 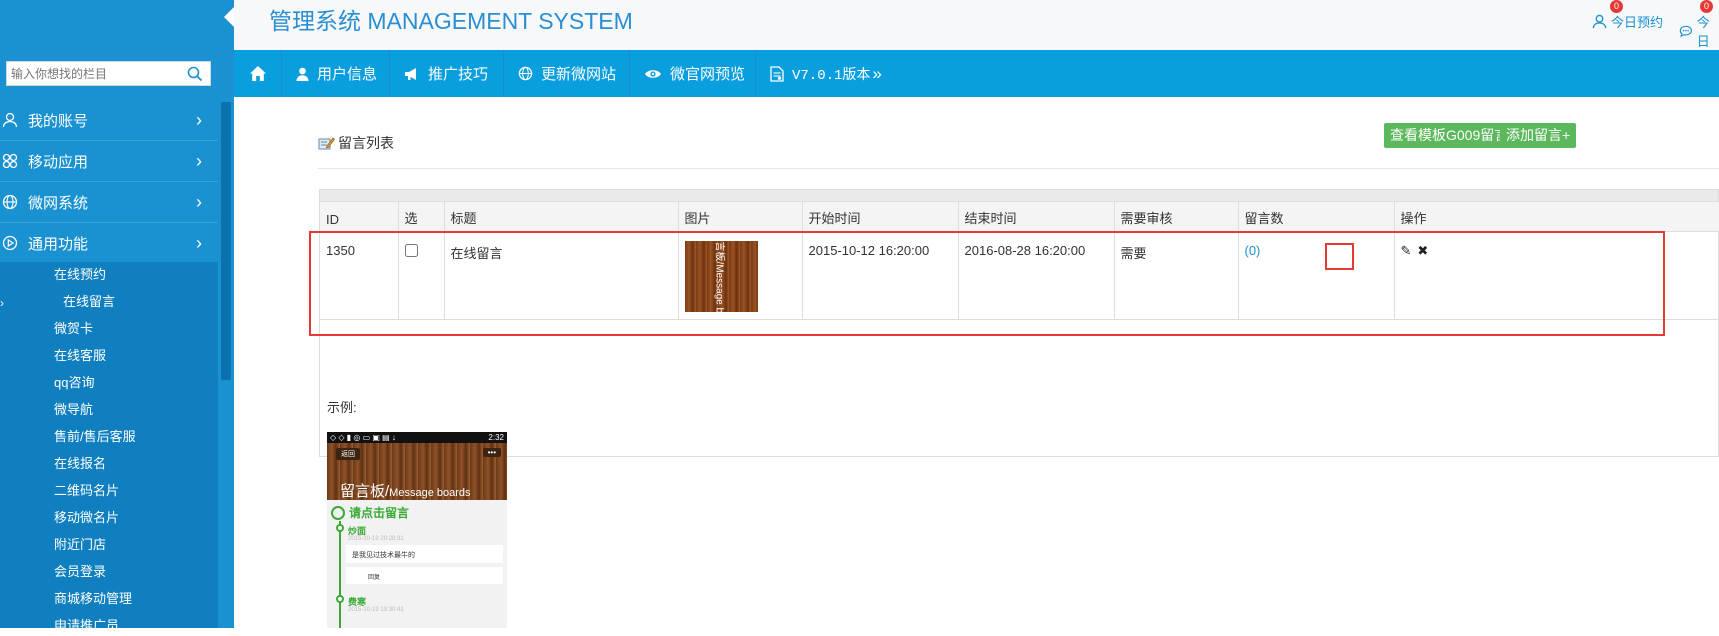 I want to click on submenu-item: 申请推广员, so click(x=86, y=626).